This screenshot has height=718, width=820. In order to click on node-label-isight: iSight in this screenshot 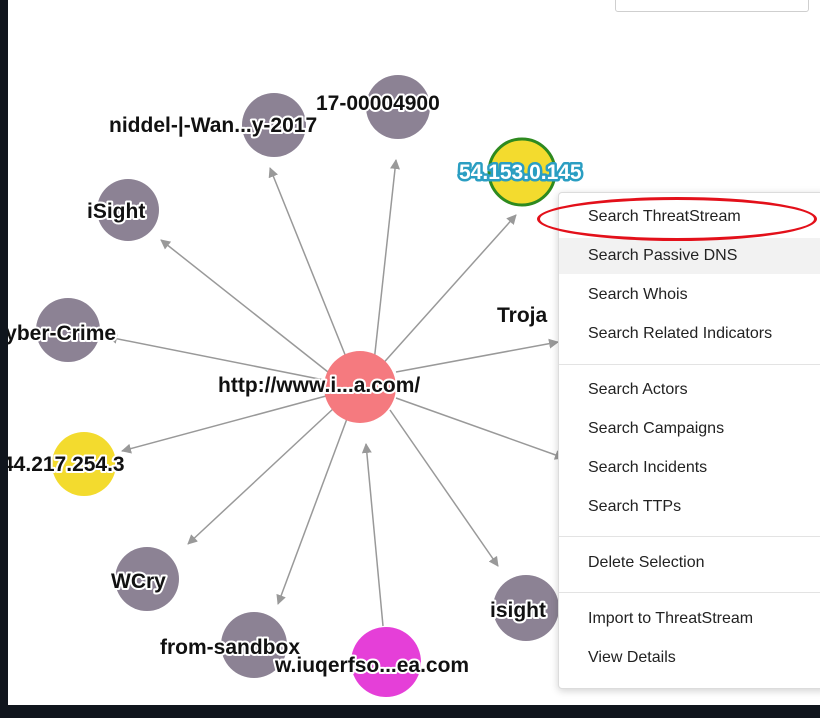, I will do `click(116, 211)`.